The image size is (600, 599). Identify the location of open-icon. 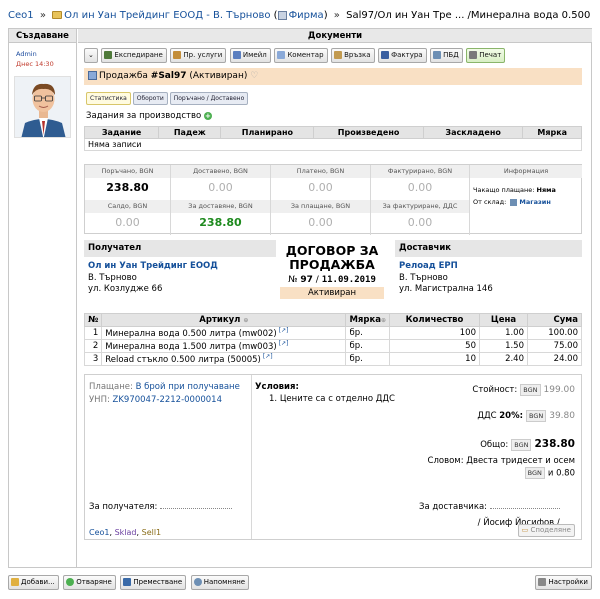
(70, 582).